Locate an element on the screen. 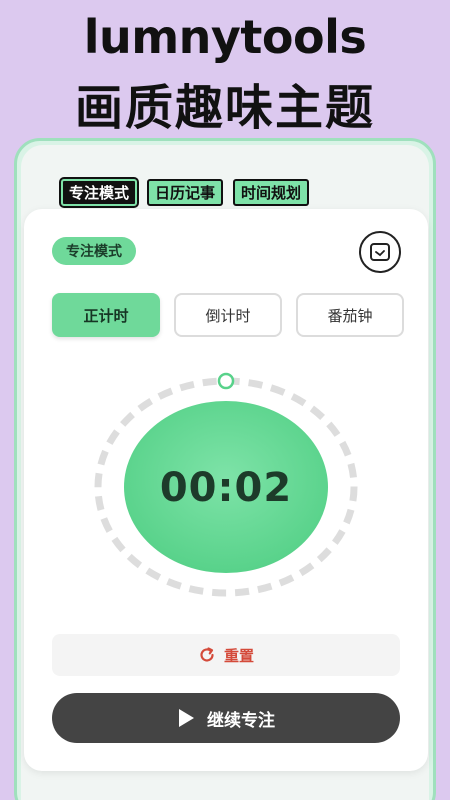 The height and width of the screenshot is (800, 450). tab-calendar-notes: 日历记事 is located at coordinates (185, 192).